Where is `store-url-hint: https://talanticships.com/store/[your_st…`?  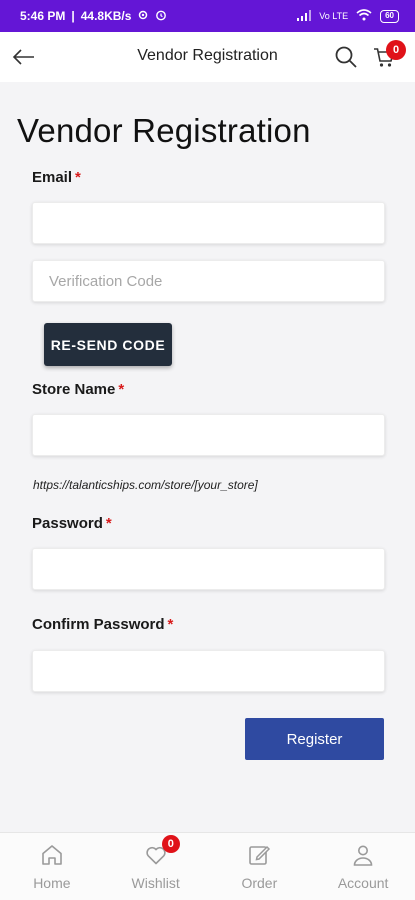 store-url-hint: https://talanticships.com/store/[your_st… is located at coordinates (145, 485).